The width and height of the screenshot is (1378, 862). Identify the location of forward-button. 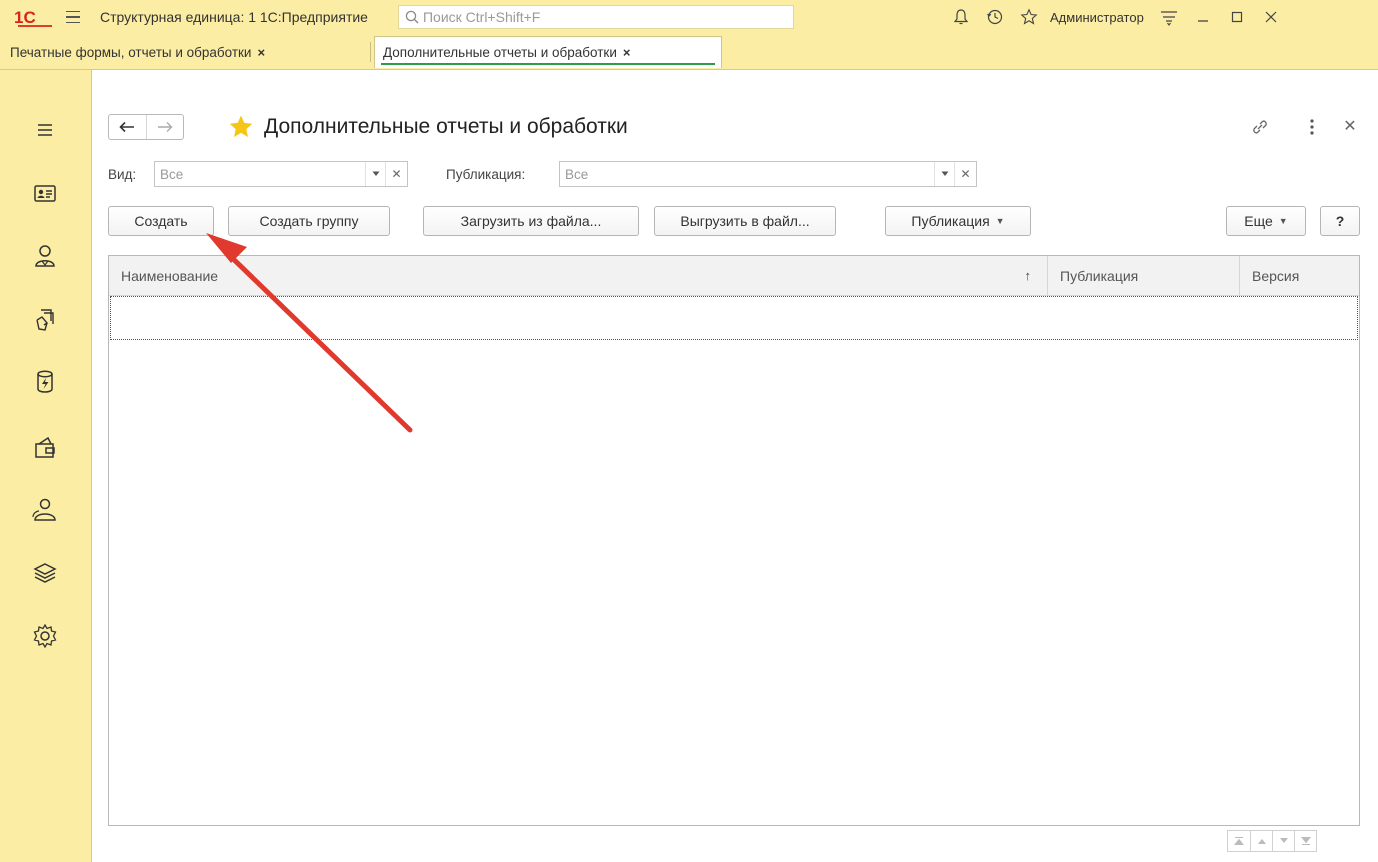
(164, 127).